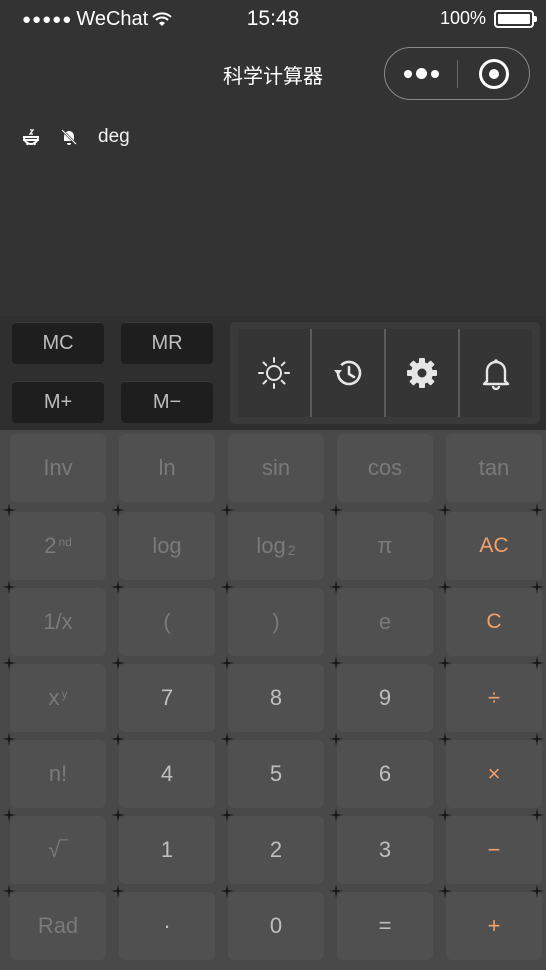 Image resolution: width=546 pixels, height=970 pixels. What do you see at coordinates (494, 850) in the screenshot?
I see `subtract-key: −` at bounding box center [494, 850].